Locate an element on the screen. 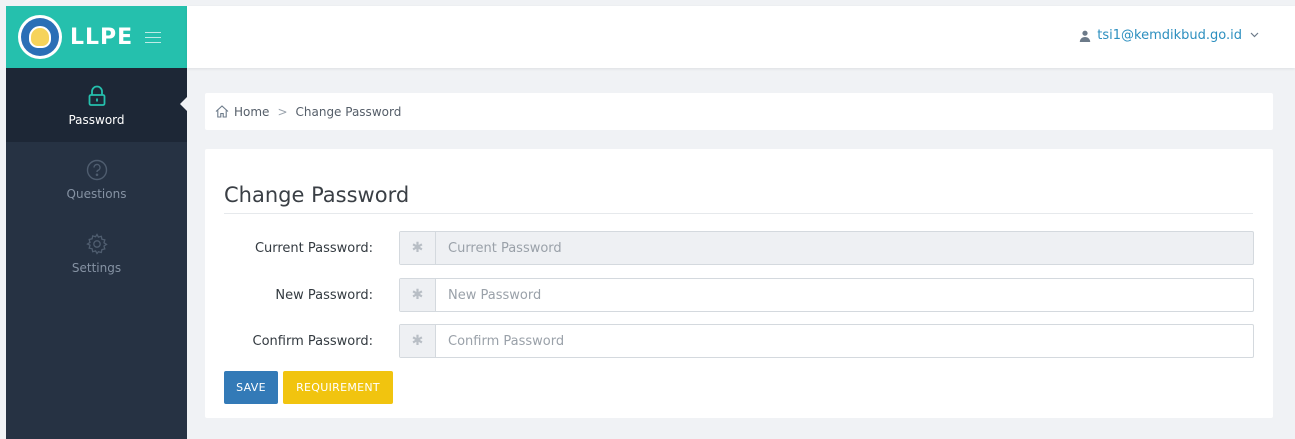  new-password-label: New Password: is located at coordinates (324, 295).